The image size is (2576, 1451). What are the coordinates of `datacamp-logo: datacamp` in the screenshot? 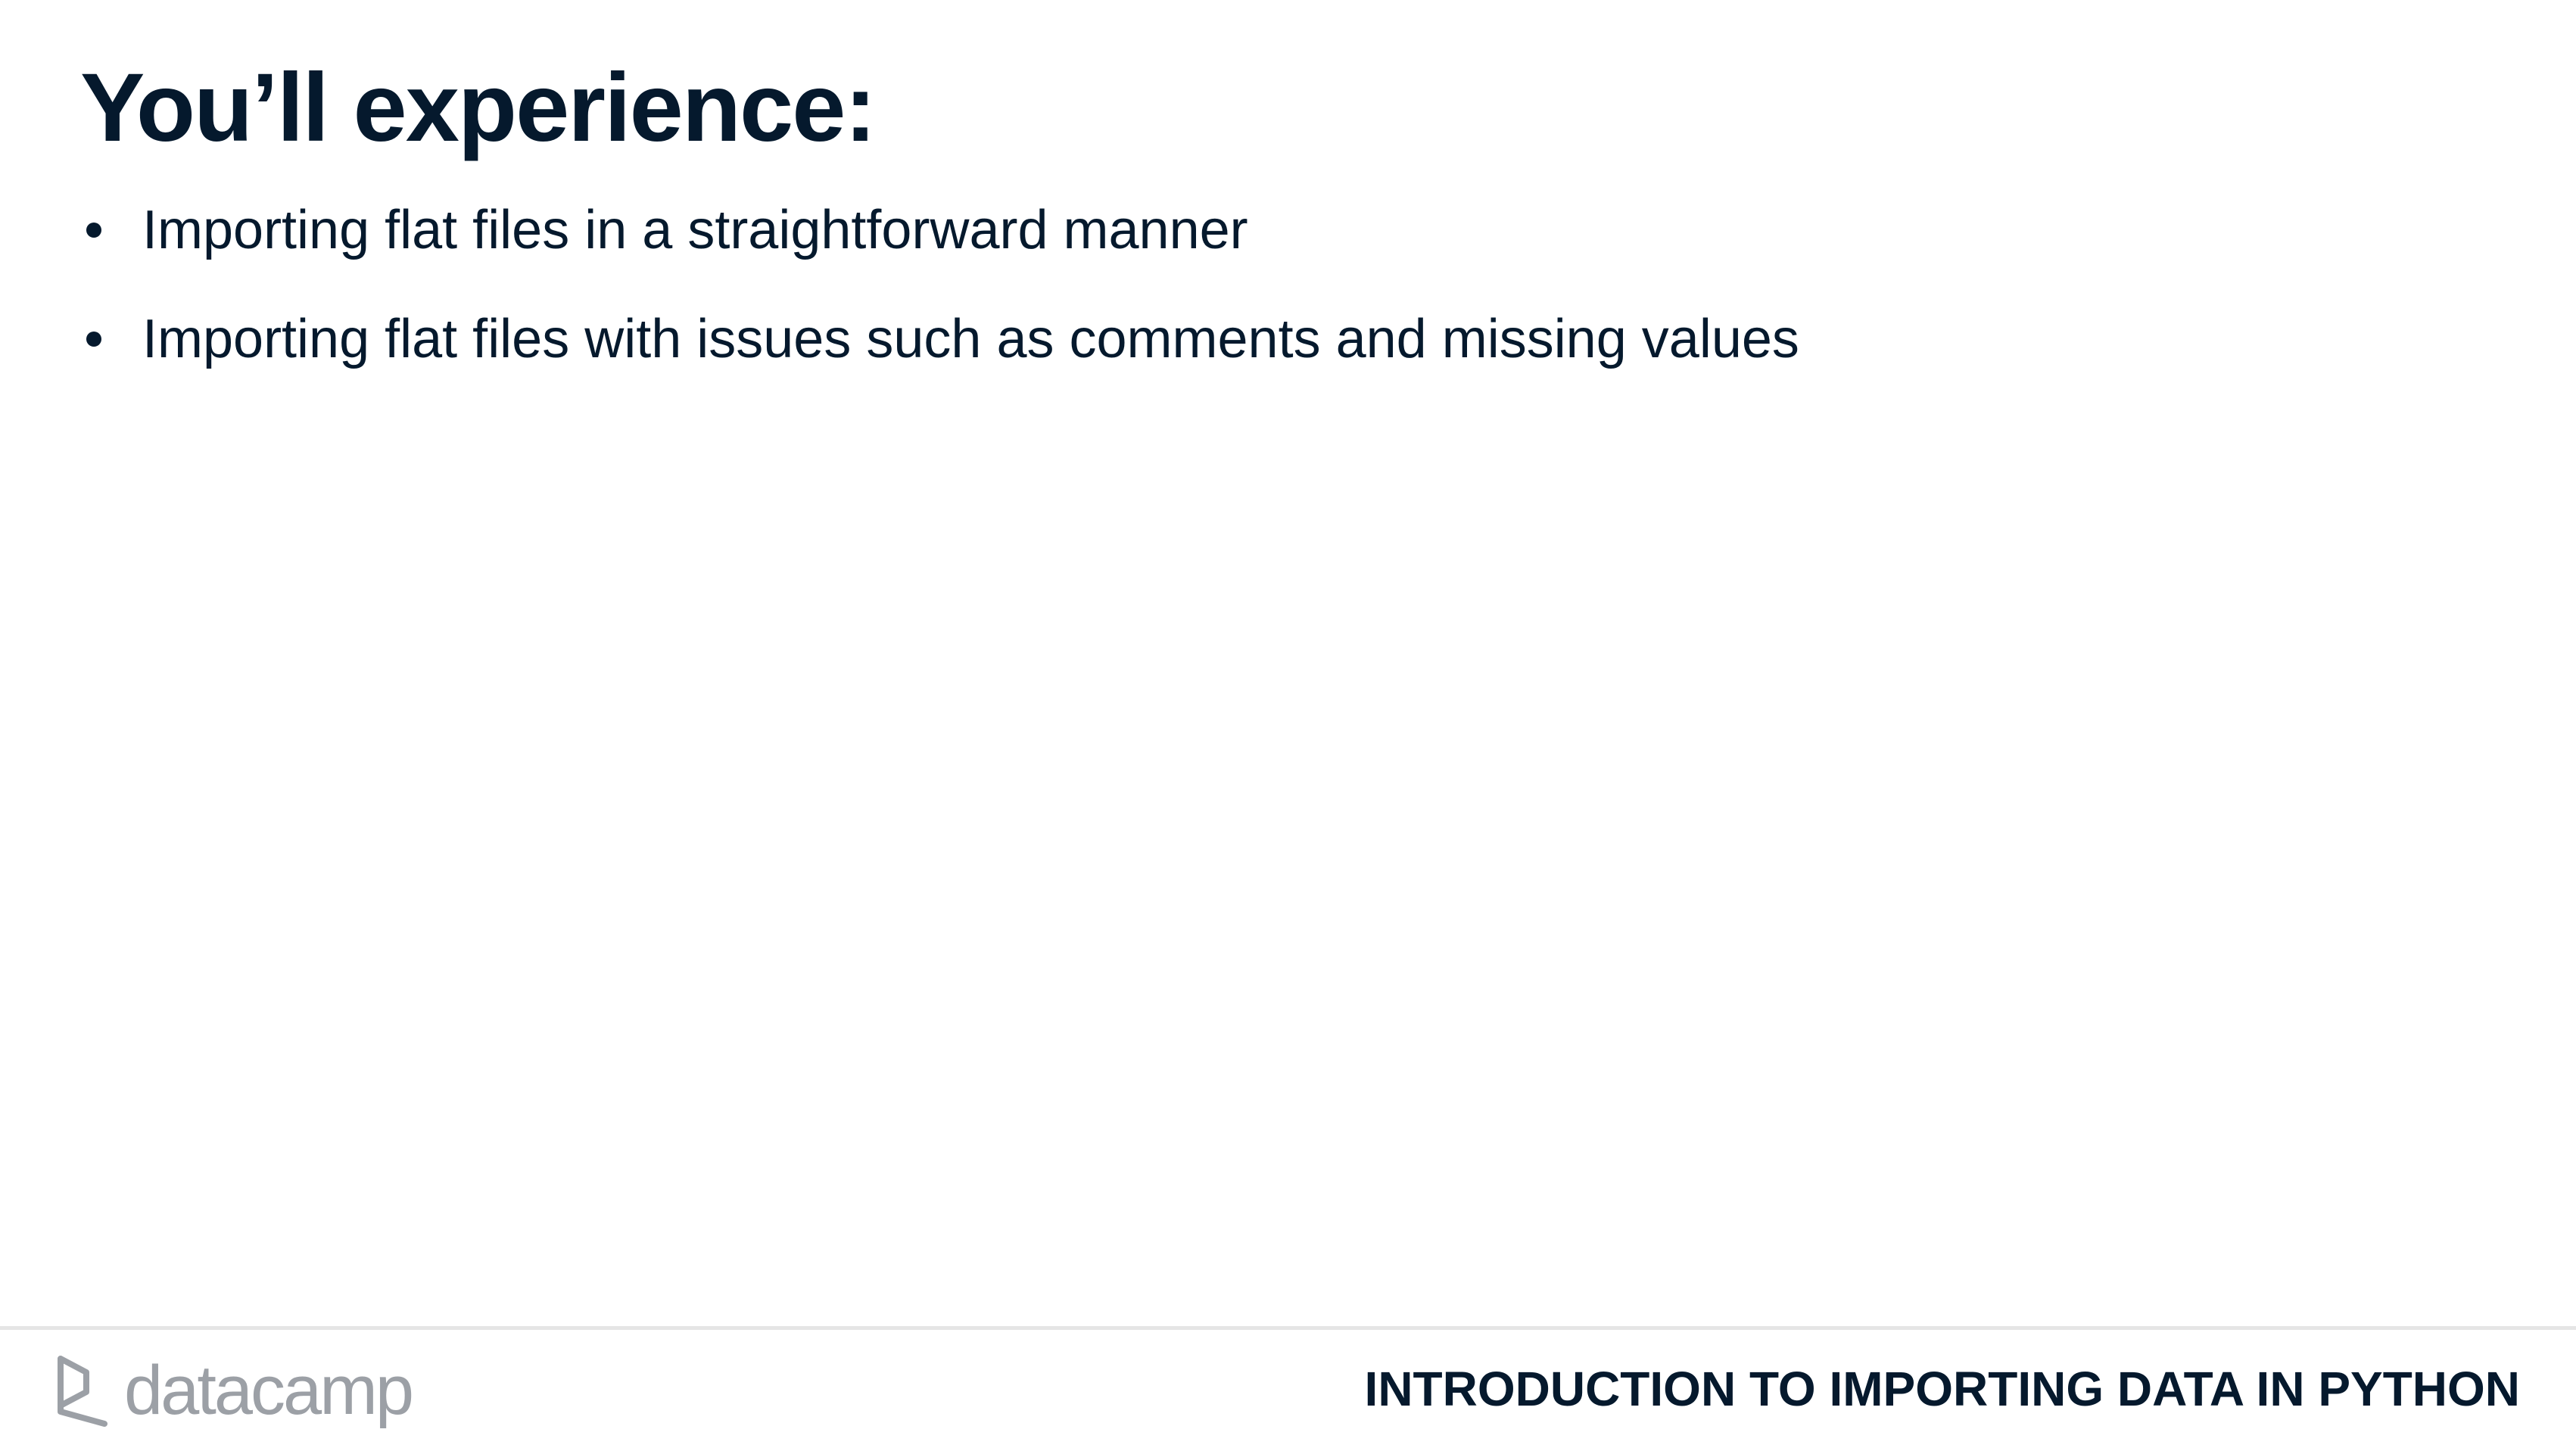 It's located at (234, 1390).